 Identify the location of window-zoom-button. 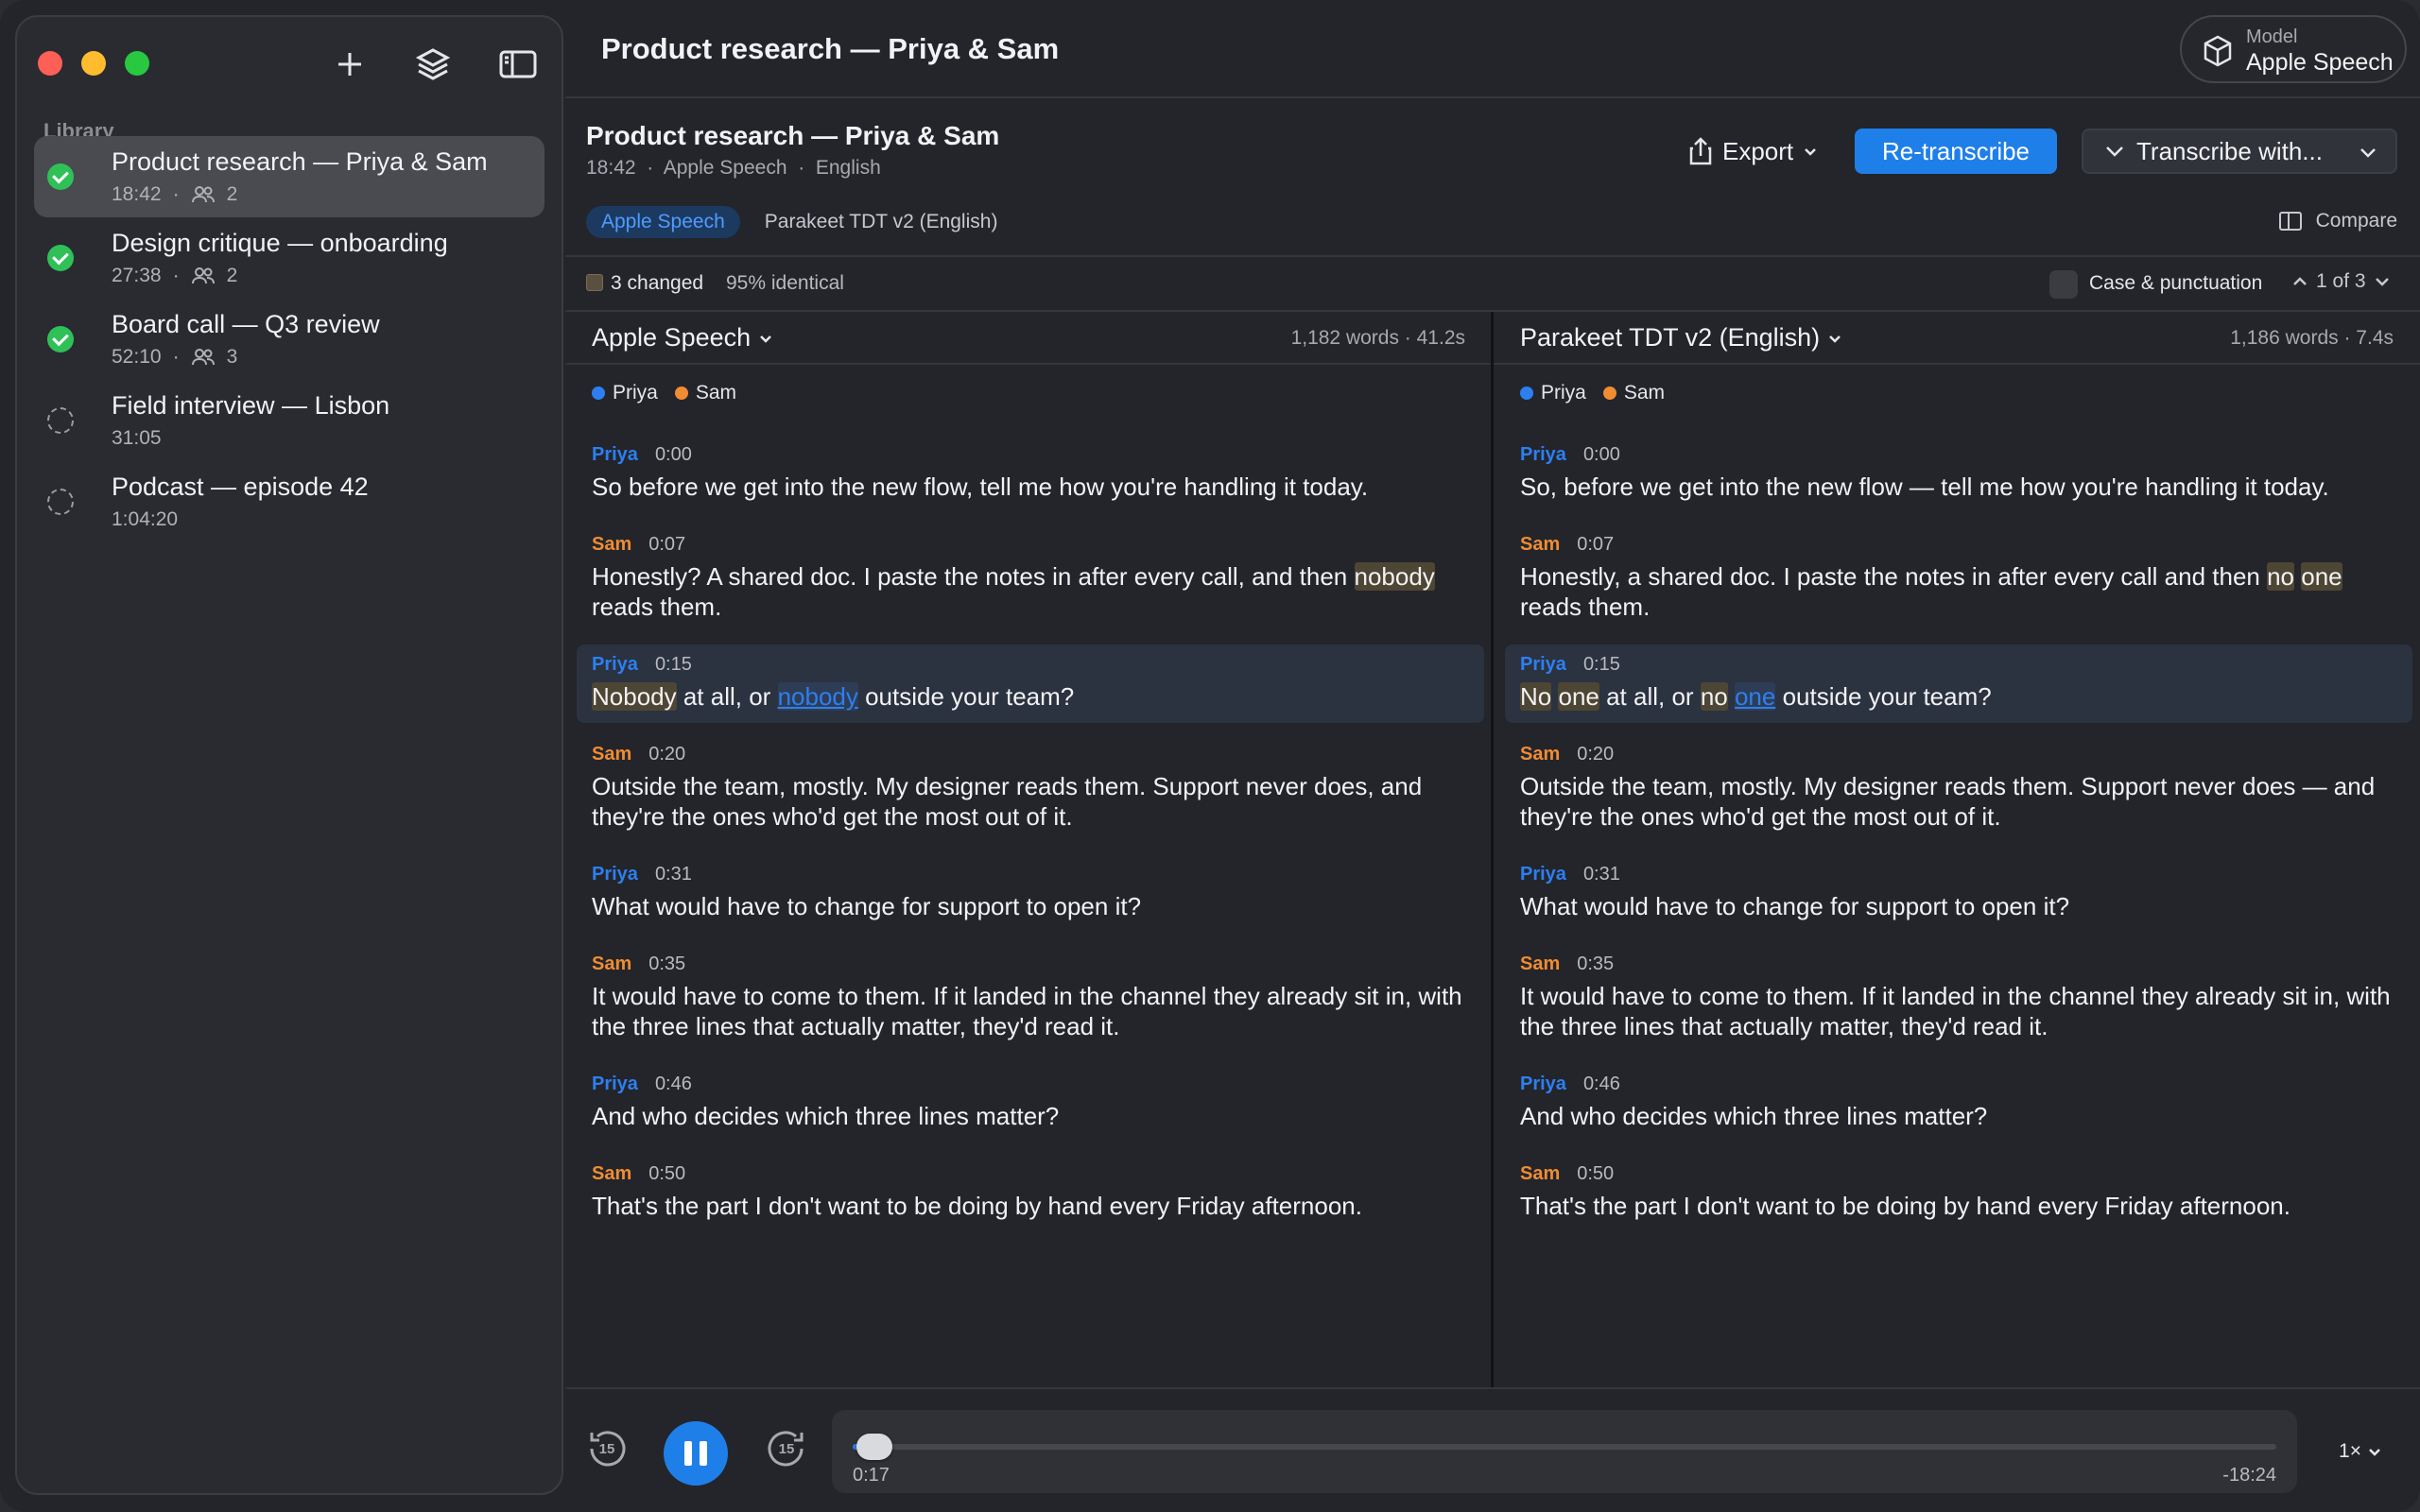
(137, 63).